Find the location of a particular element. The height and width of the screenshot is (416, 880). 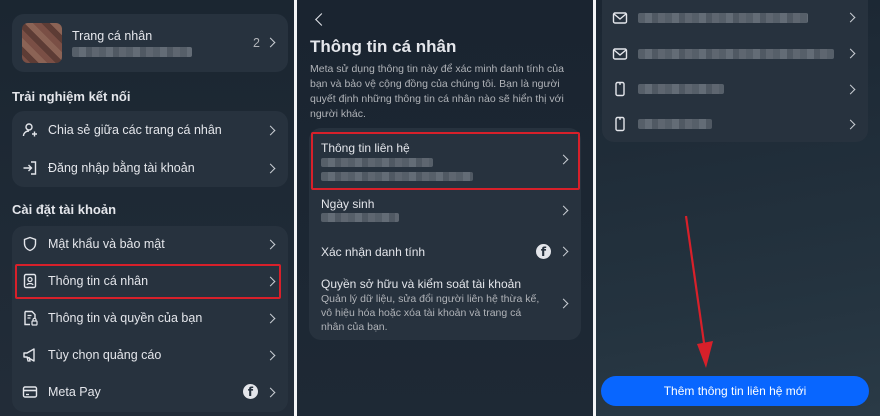

red-arrow-annotation is located at coordinates (698, 291).